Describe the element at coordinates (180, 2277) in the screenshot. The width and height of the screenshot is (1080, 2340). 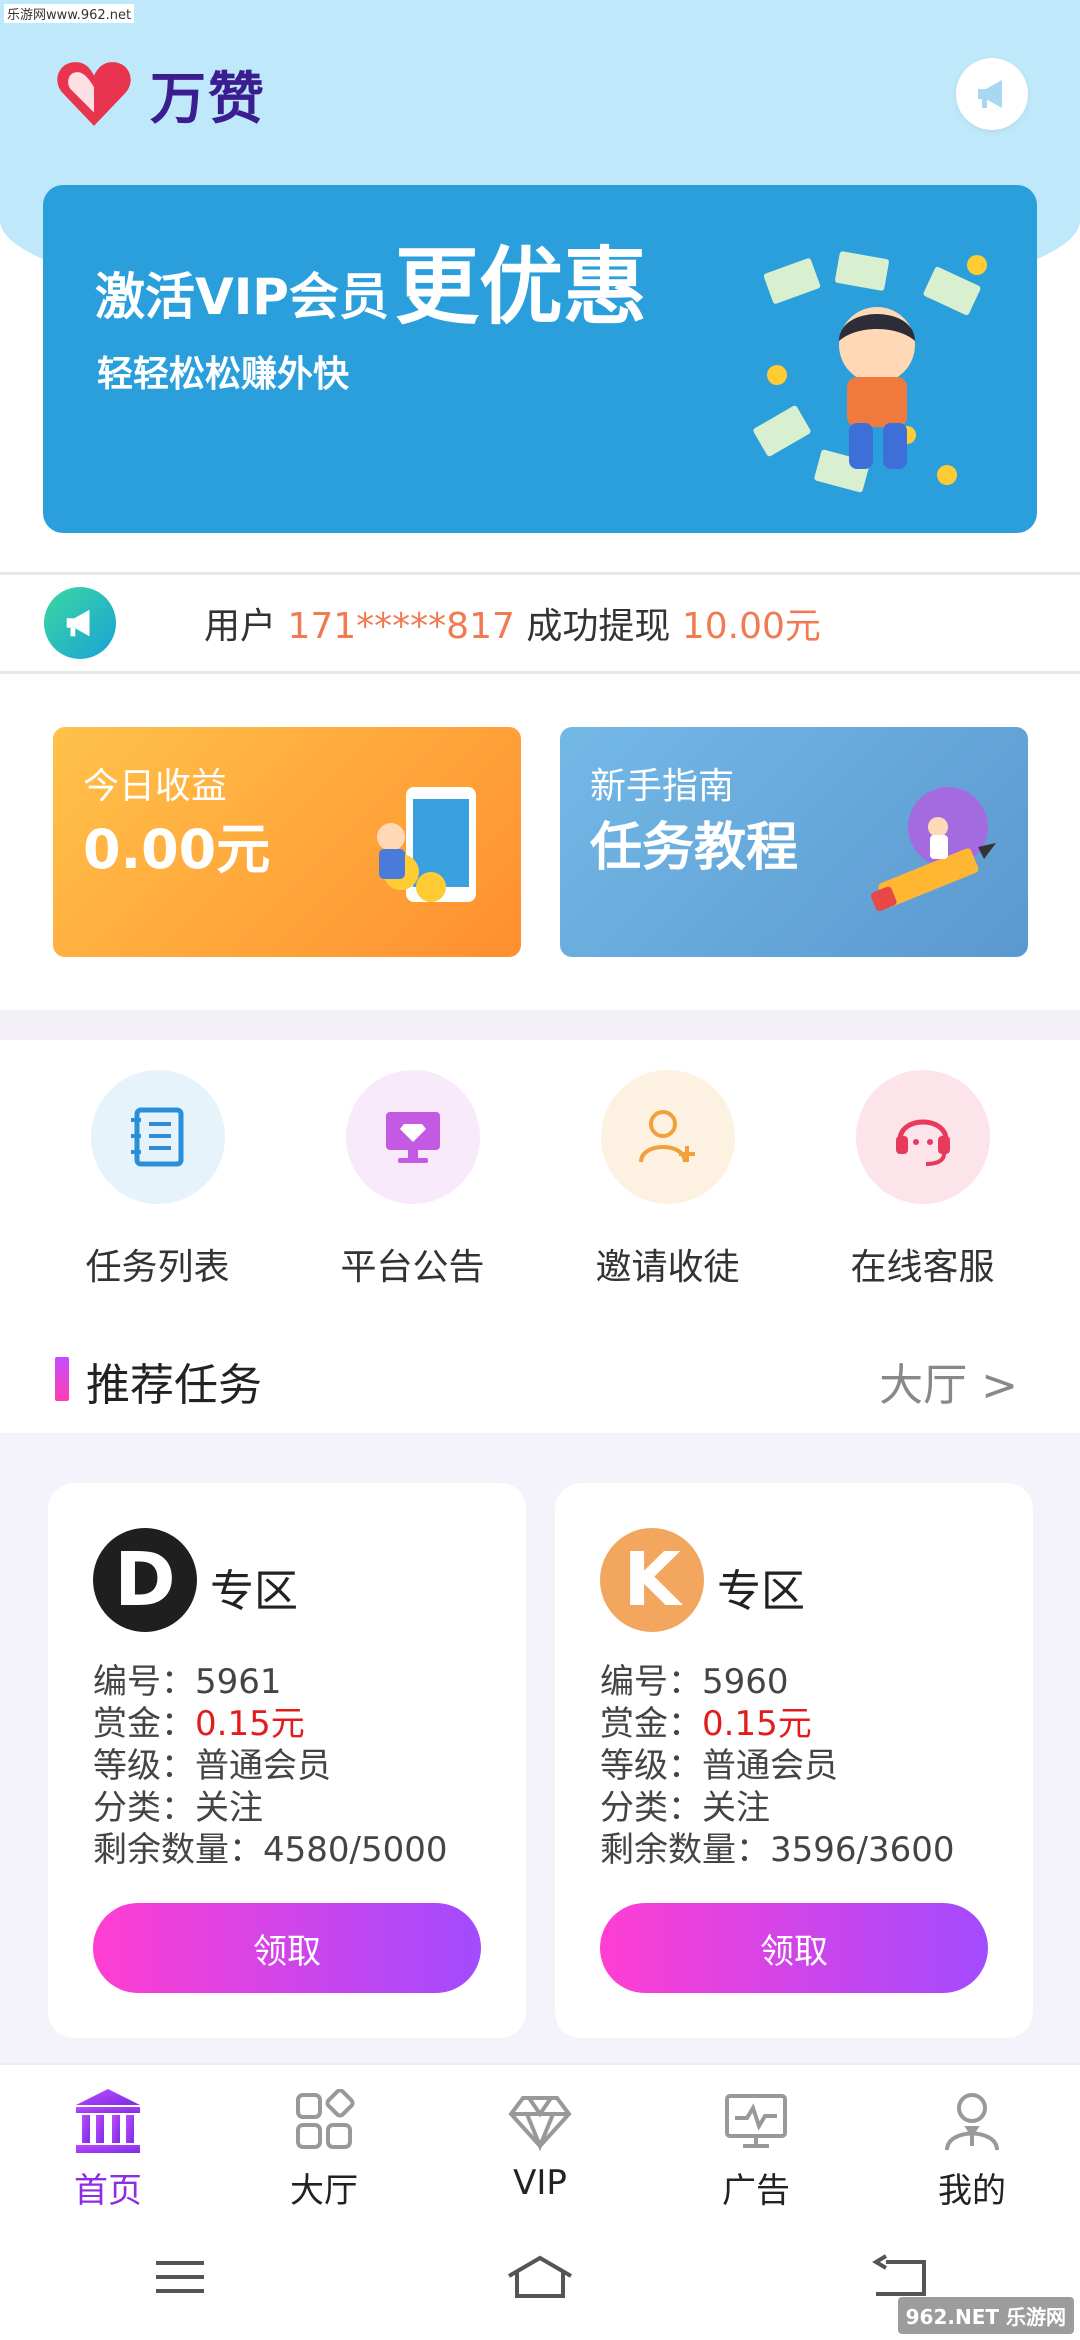
I see `menu-icon` at that location.